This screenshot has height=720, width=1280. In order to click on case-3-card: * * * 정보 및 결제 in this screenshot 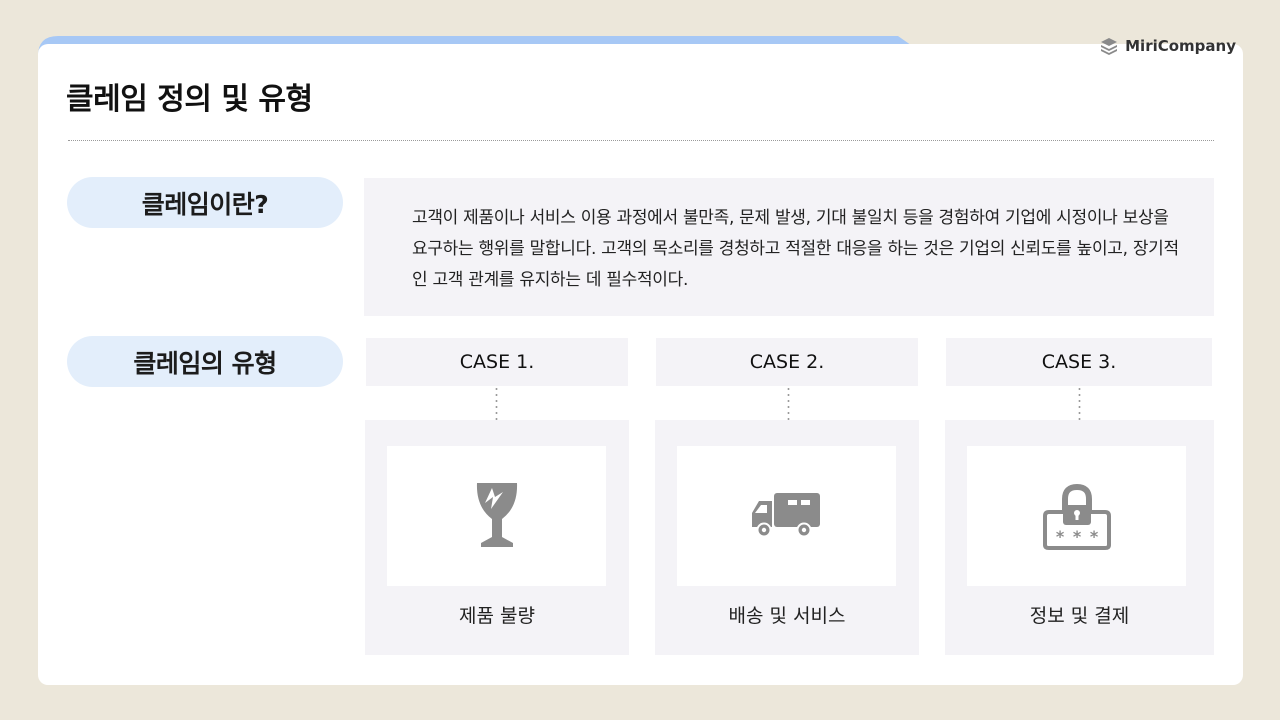, I will do `click(1079, 537)`.